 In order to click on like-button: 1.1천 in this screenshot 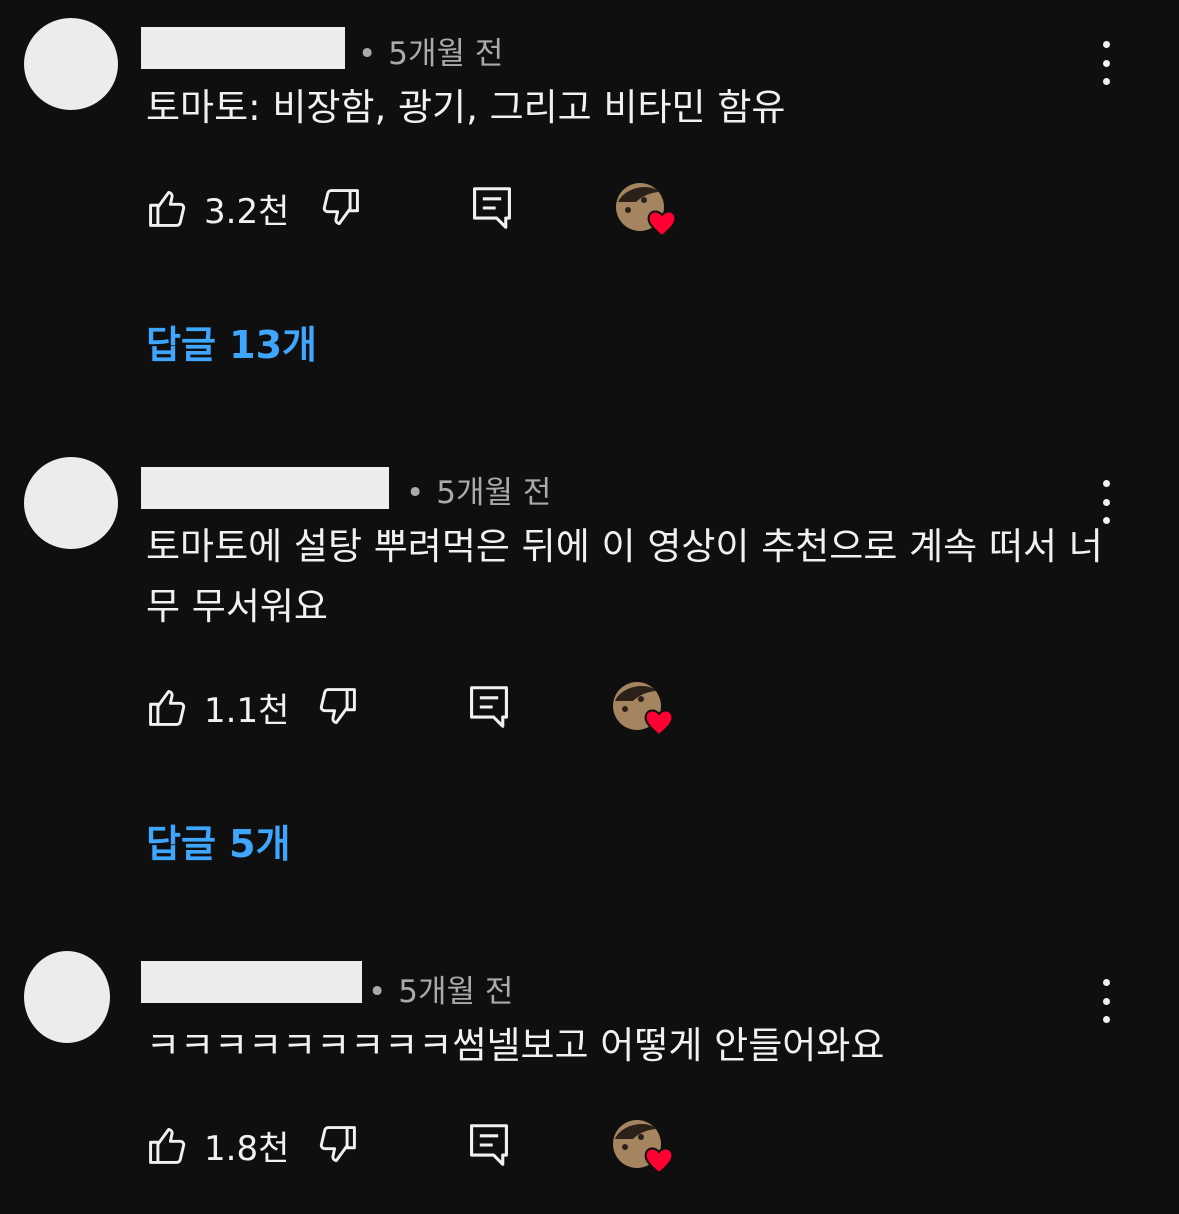, I will do `click(217, 707)`.